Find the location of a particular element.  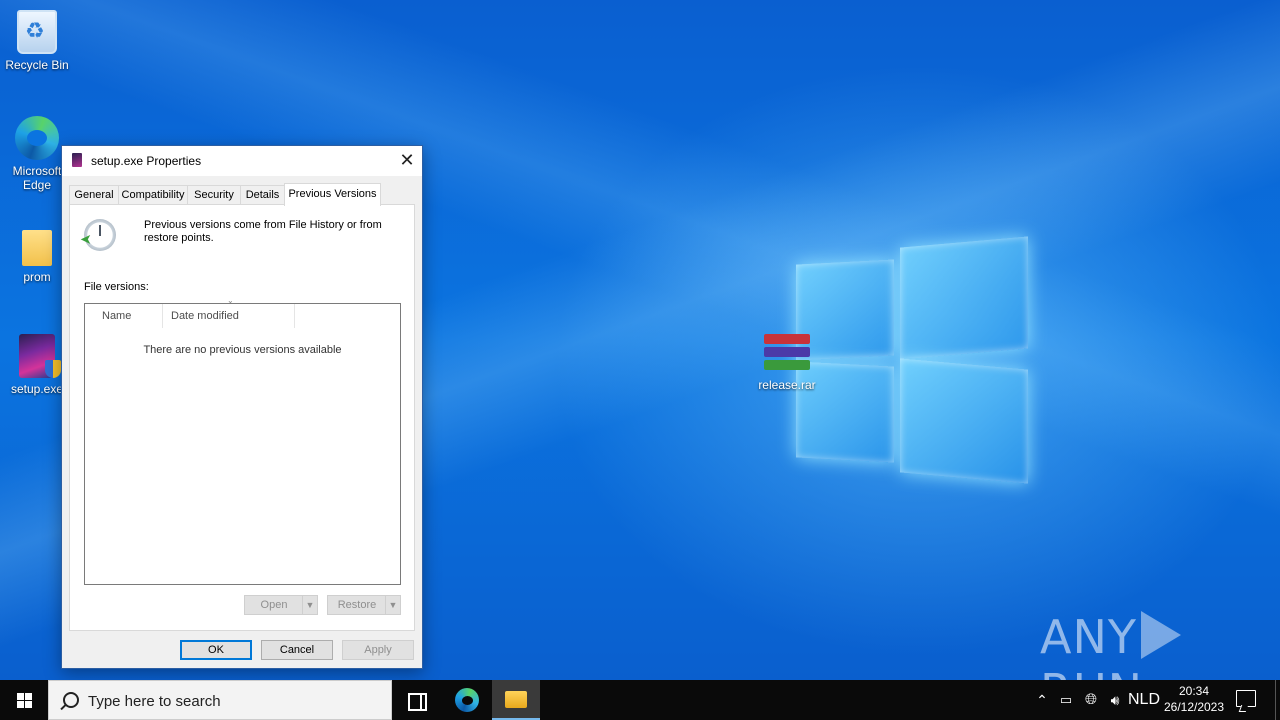

open-button-label: Open is located at coordinates (274, 605).